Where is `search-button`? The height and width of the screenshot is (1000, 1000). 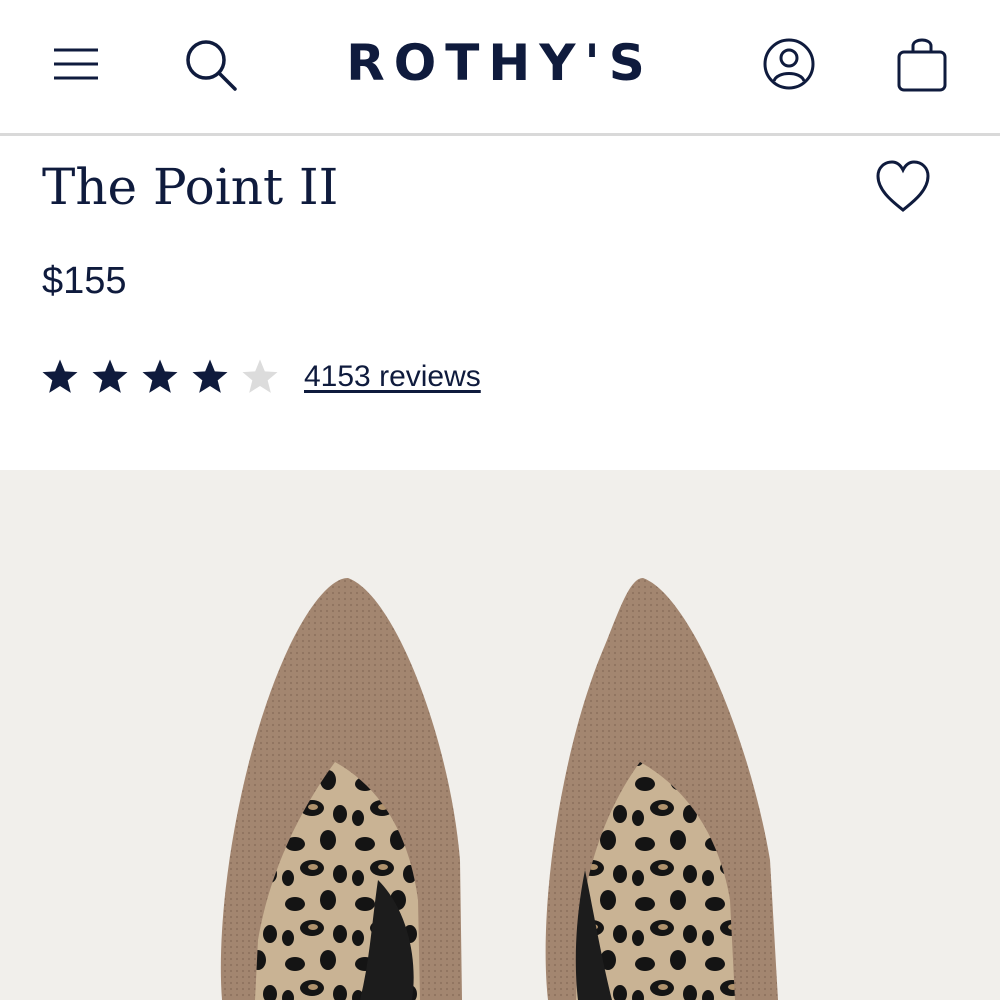
search-button is located at coordinates (210, 64).